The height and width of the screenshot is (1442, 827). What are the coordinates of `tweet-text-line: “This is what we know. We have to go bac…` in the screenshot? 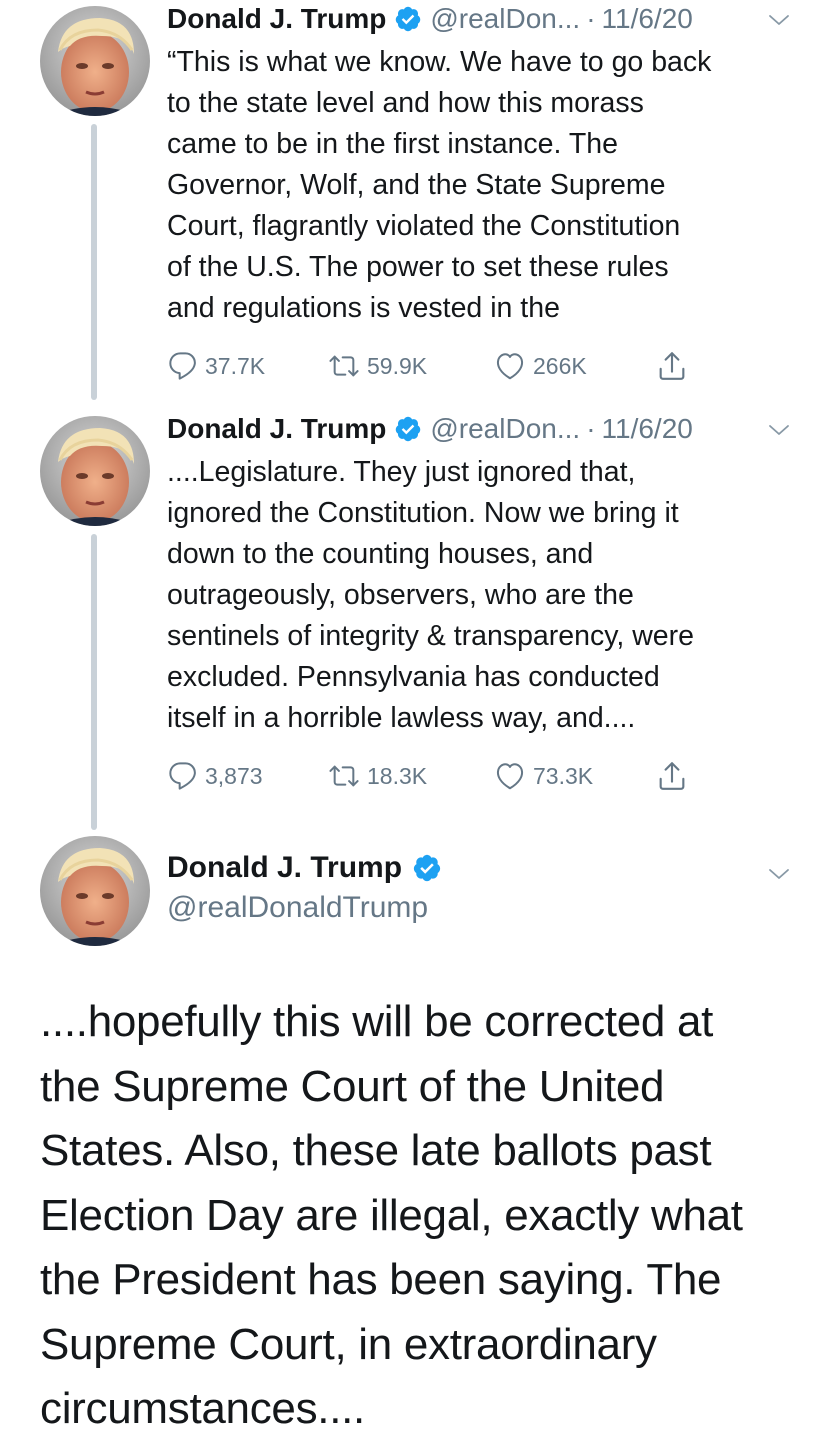 It's located at (439, 62).